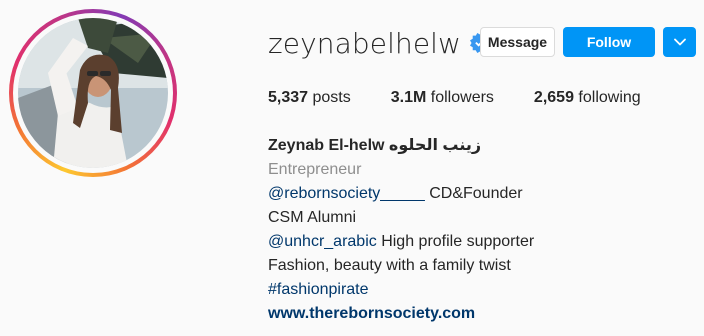 This screenshot has width=704, height=336. I want to click on mention-link: @rebornsociety_____, so click(346, 193).